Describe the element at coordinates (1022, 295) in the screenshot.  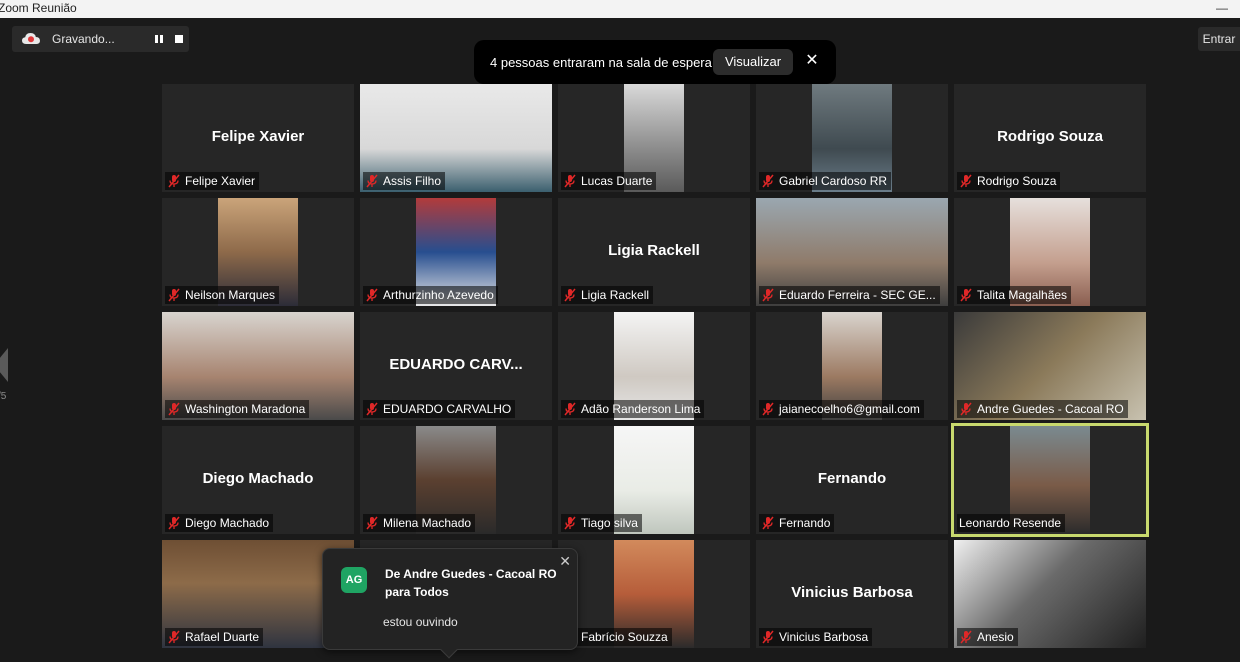
I see `participant-label-text: Talita Magalhães` at that location.